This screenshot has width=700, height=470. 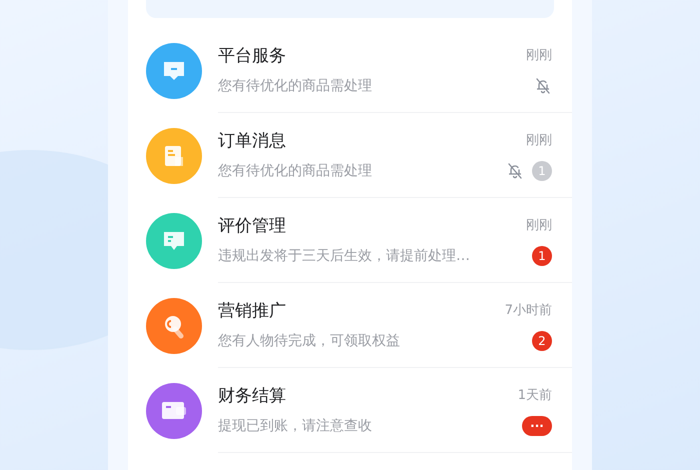 What do you see at coordinates (252, 395) in the screenshot?
I see `message-title: 财务结算` at bounding box center [252, 395].